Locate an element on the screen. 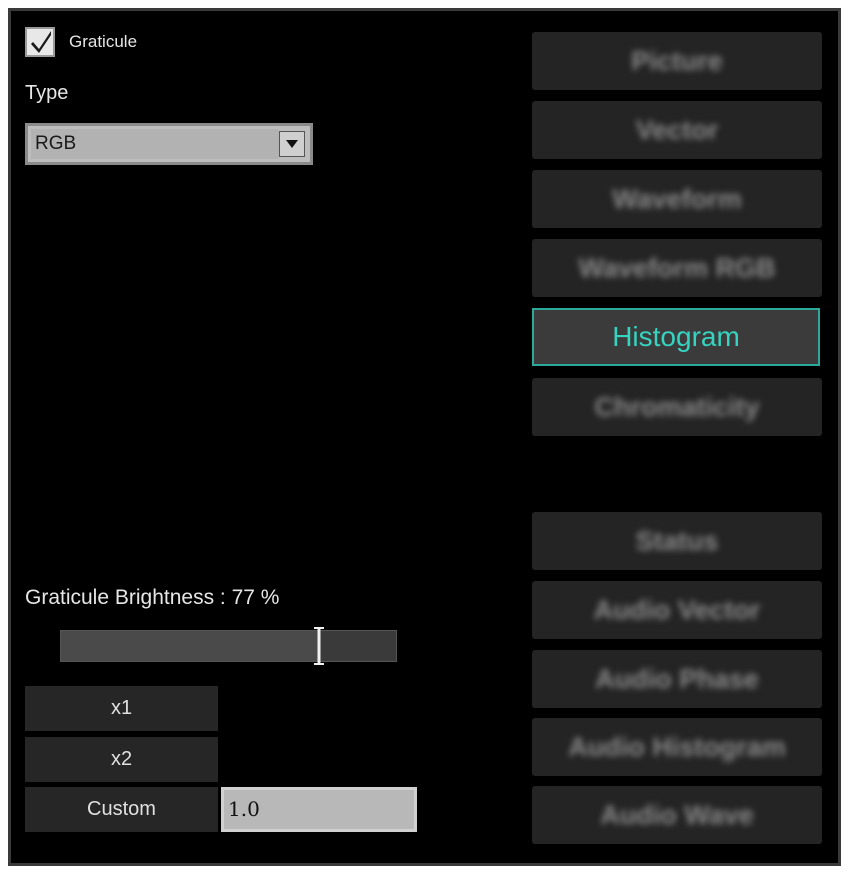  graticule-checkbox is located at coordinates (40, 42).